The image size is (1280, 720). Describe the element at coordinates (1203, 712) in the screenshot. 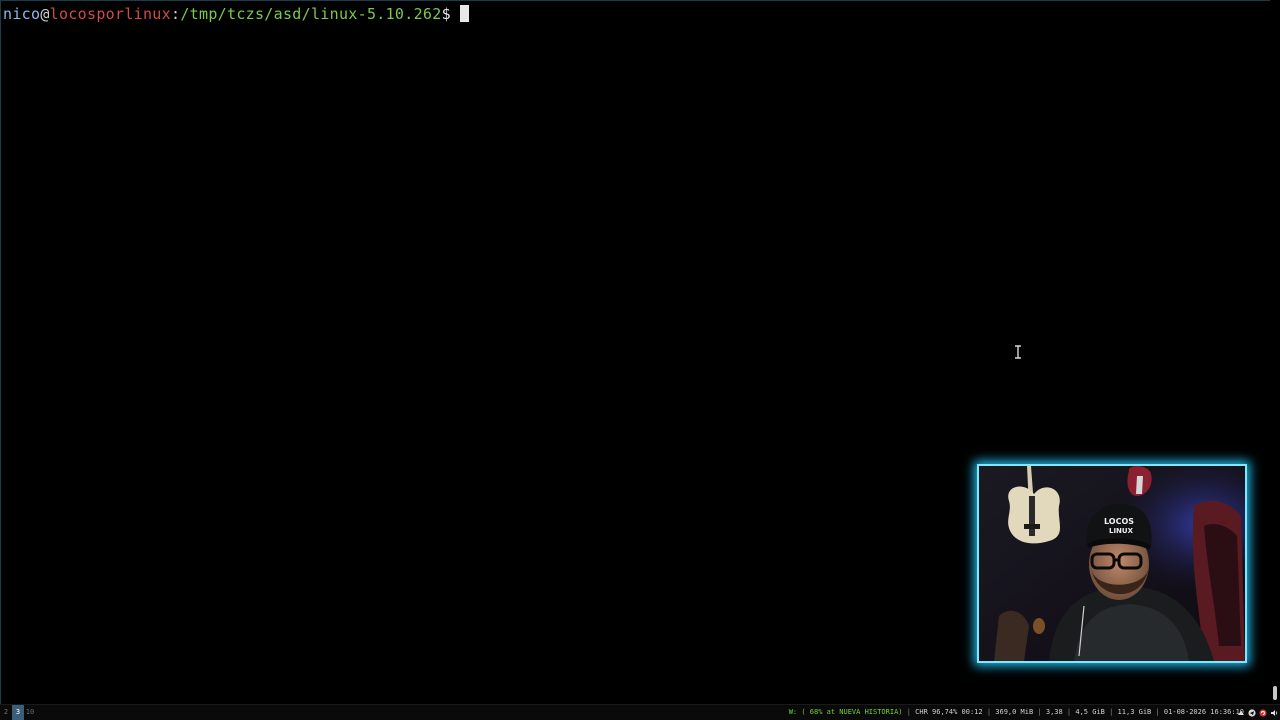

I see `clock: 01-08-2026 16:36:10` at that location.